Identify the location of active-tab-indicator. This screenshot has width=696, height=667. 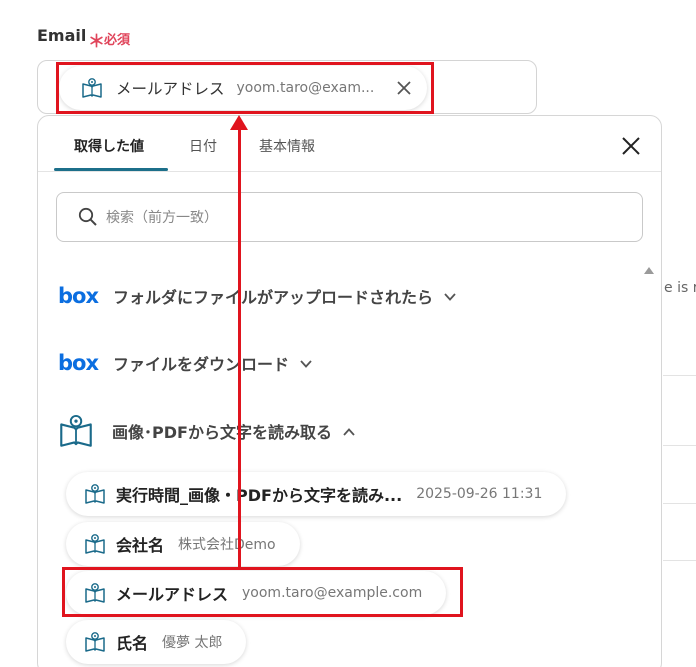
(111, 169).